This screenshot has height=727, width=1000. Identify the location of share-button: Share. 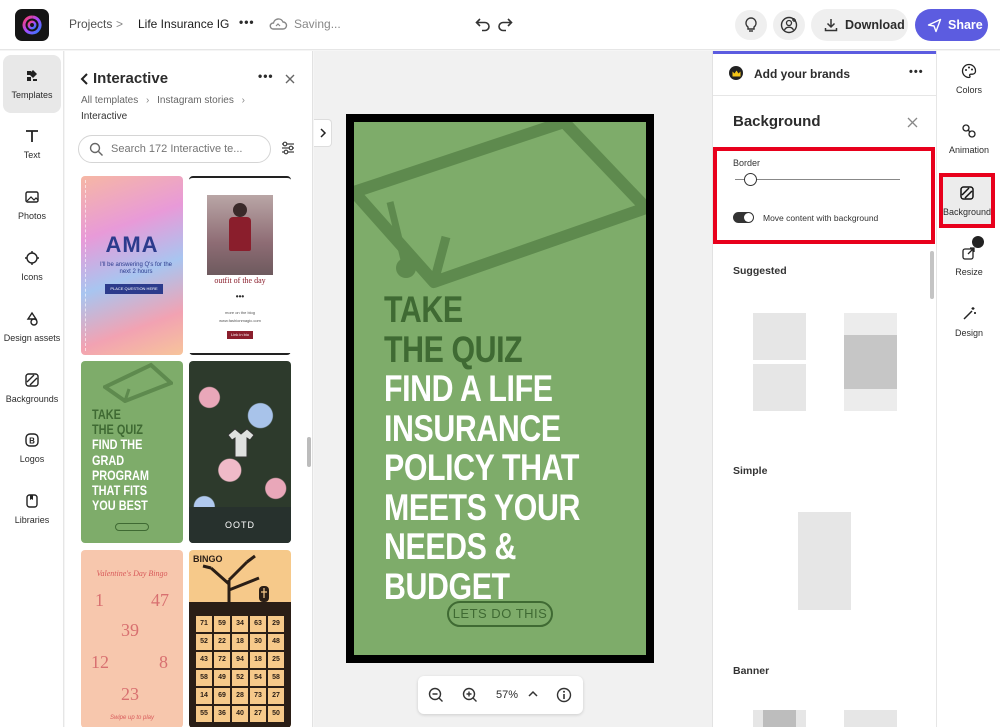
(951, 25).